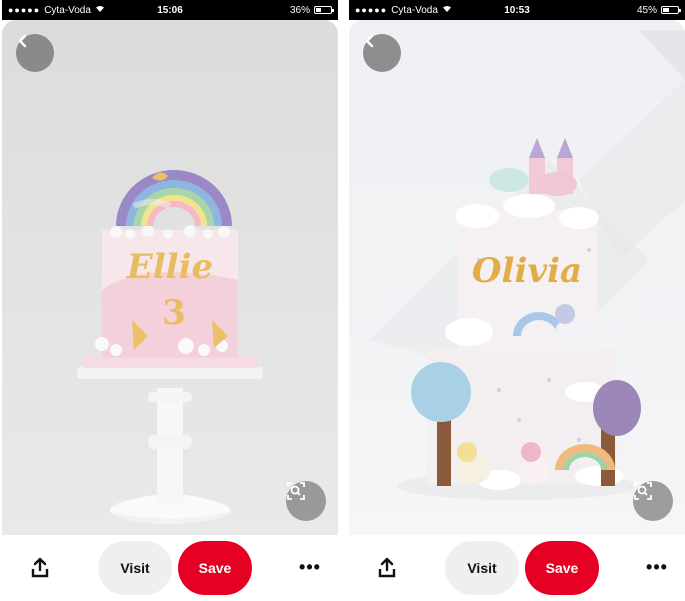 This screenshot has width=685, height=601. I want to click on status-bar: ●●●●● Cyta-Voda 10:53 45%, so click(517, 10).